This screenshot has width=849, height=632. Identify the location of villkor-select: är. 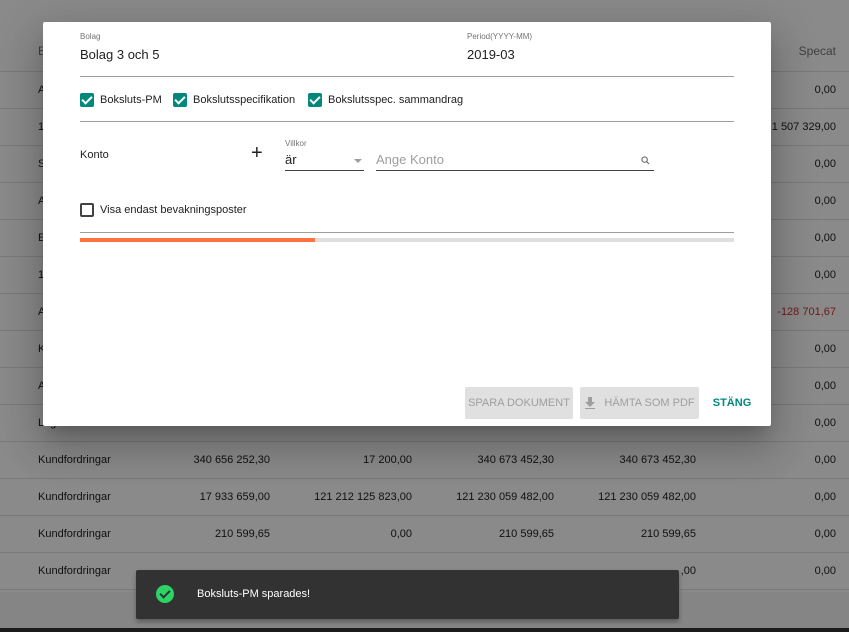
(291, 159).